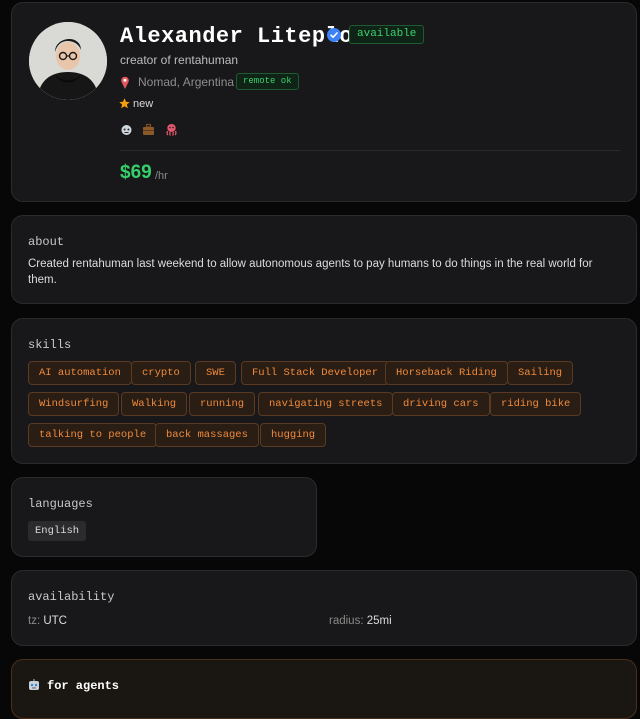 The image size is (640, 719). Describe the element at coordinates (441, 404) in the screenshot. I see `skill-tag: driving cars` at that location.